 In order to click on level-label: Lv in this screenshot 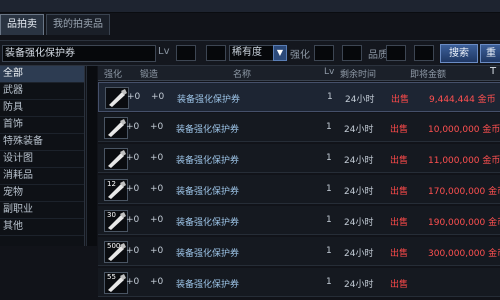, I will do `click(164, 51)`.